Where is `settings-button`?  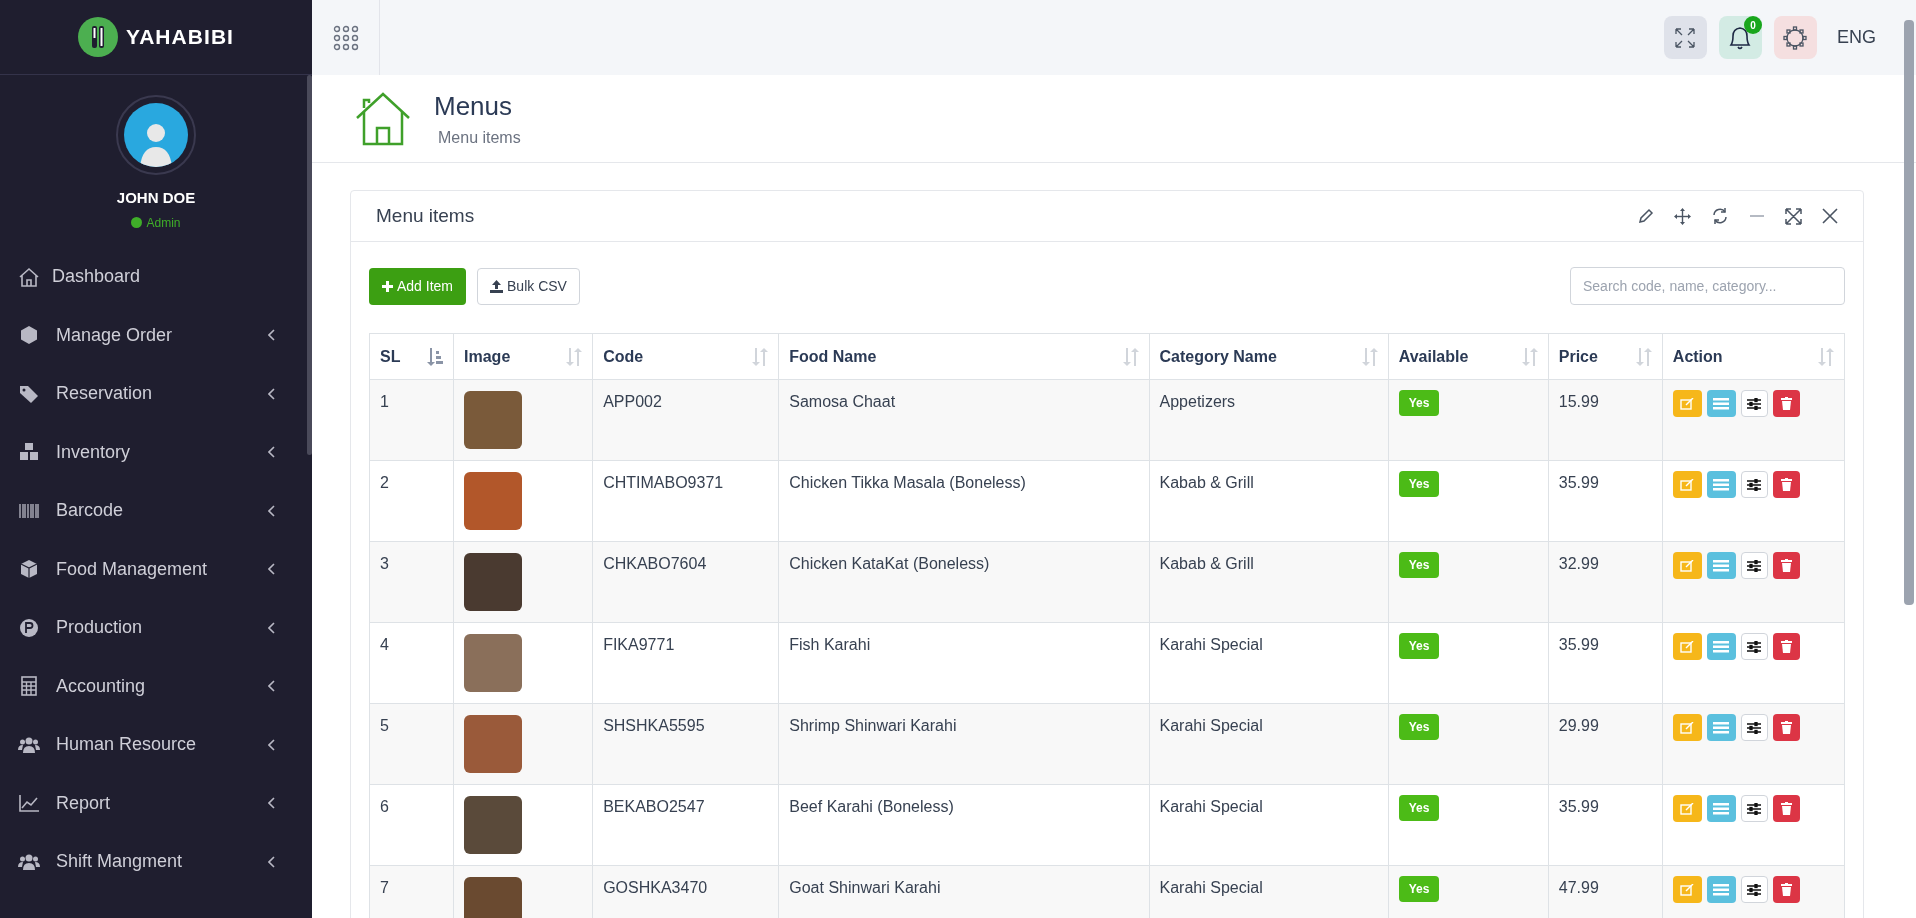 settings-button is located at coordinates (1795, 37).